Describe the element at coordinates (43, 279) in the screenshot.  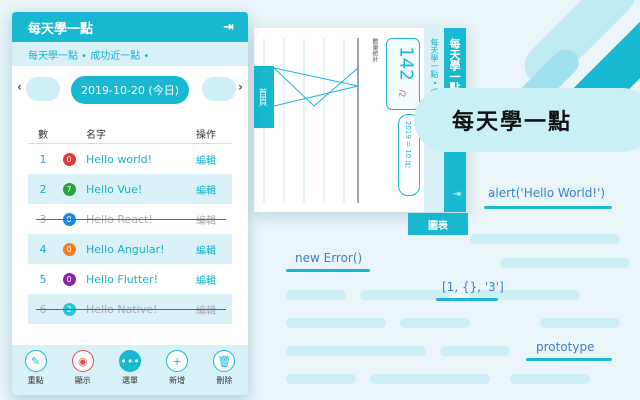
I see `row-index: 5` at that location.